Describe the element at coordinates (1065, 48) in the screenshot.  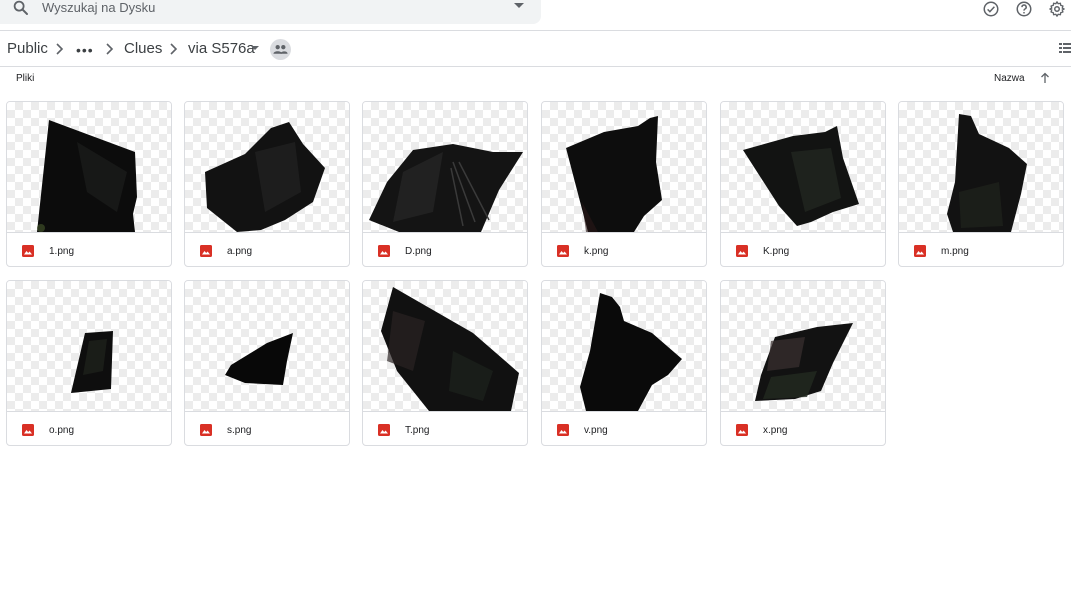
I see `list-view-icon` at that location.